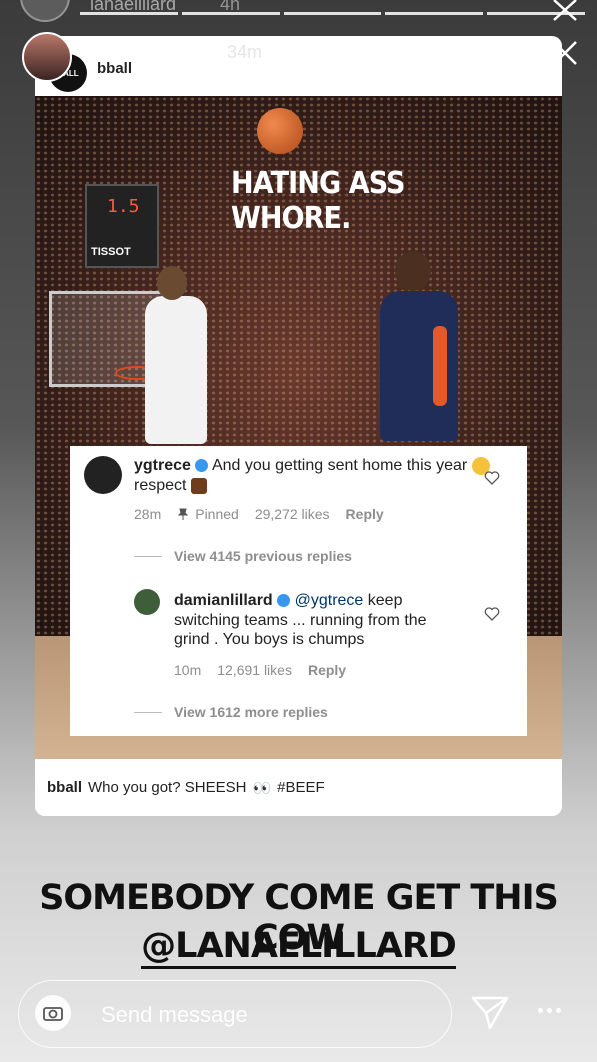  What do you see at coordinates (103, 475) in the screenshot?
I see `ygtrece-avatar` at bounding box center [103, 475].